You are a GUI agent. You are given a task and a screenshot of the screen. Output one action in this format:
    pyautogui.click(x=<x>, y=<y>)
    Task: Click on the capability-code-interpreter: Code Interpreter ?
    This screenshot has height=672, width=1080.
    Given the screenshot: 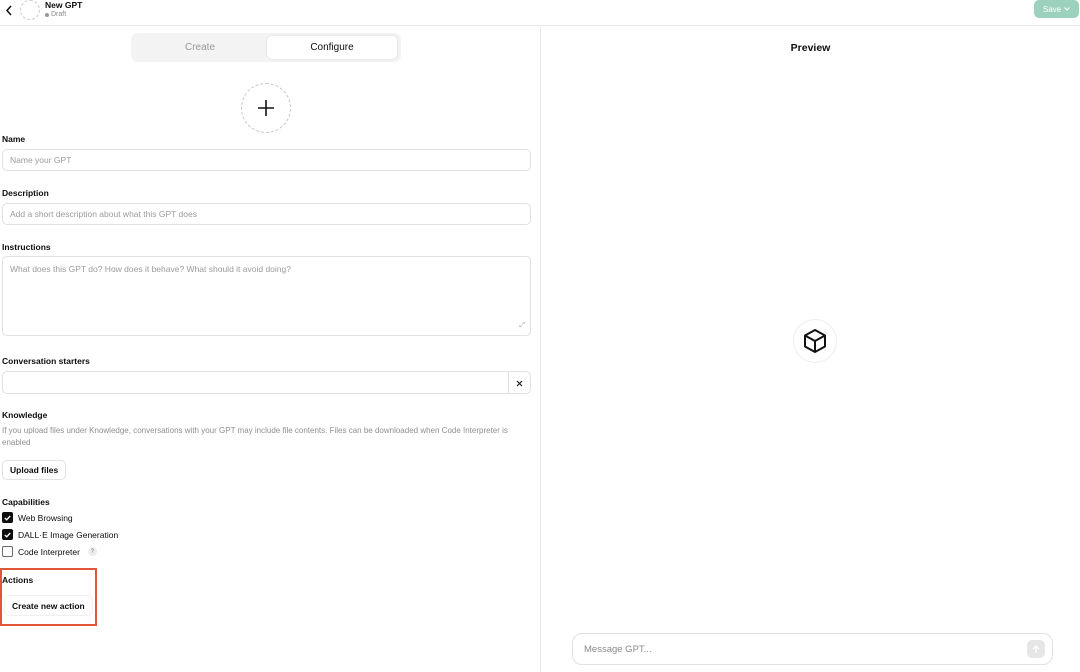 What is the action you would take?
    pyautogui.click(x=49, y=551)
    